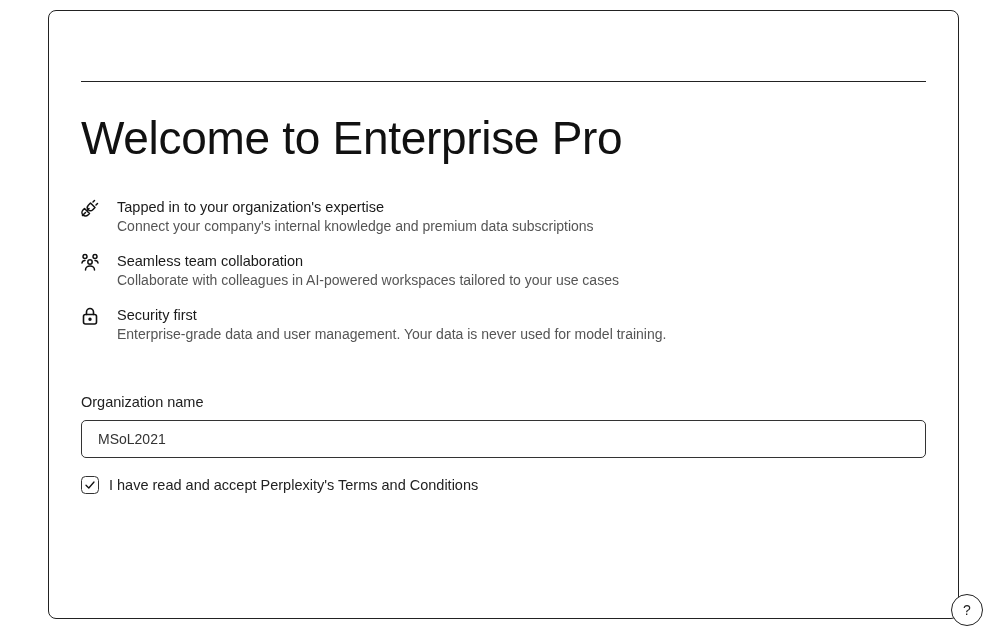 This screenshot has width=1004, height=637. Describe the element at coordinates (967, 610) in the screenshot. I see `help-button: ?` at that location.